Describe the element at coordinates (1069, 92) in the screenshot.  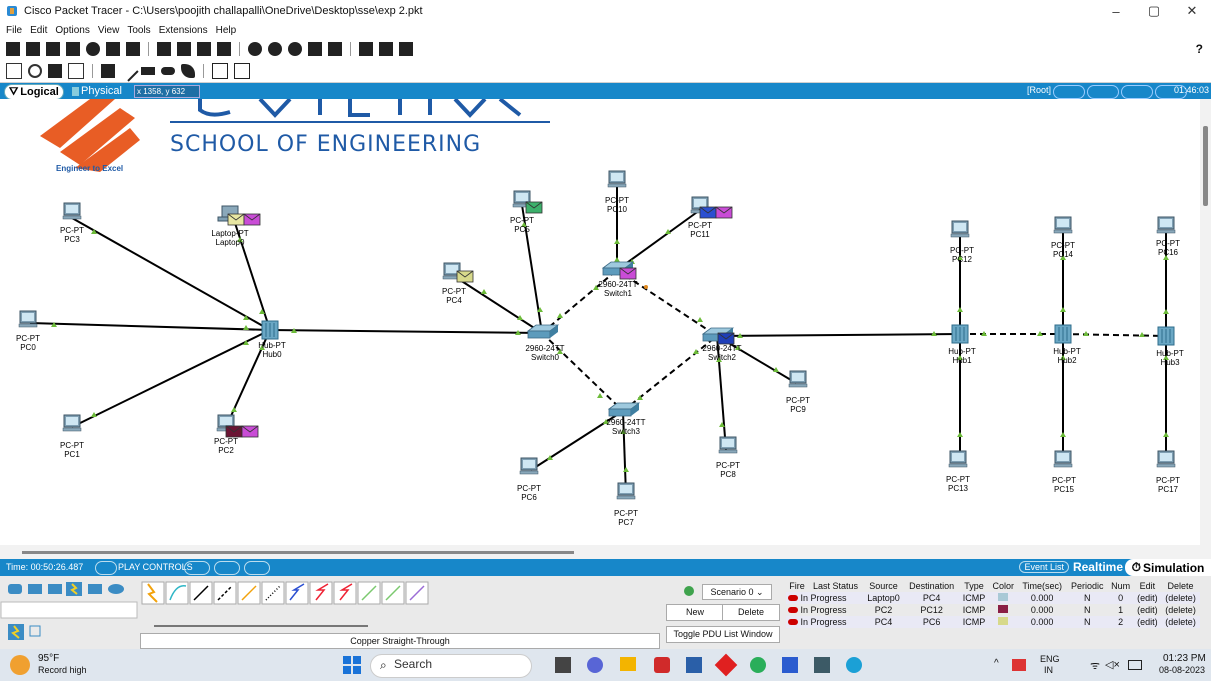
I see `navigation-icon` at that location.